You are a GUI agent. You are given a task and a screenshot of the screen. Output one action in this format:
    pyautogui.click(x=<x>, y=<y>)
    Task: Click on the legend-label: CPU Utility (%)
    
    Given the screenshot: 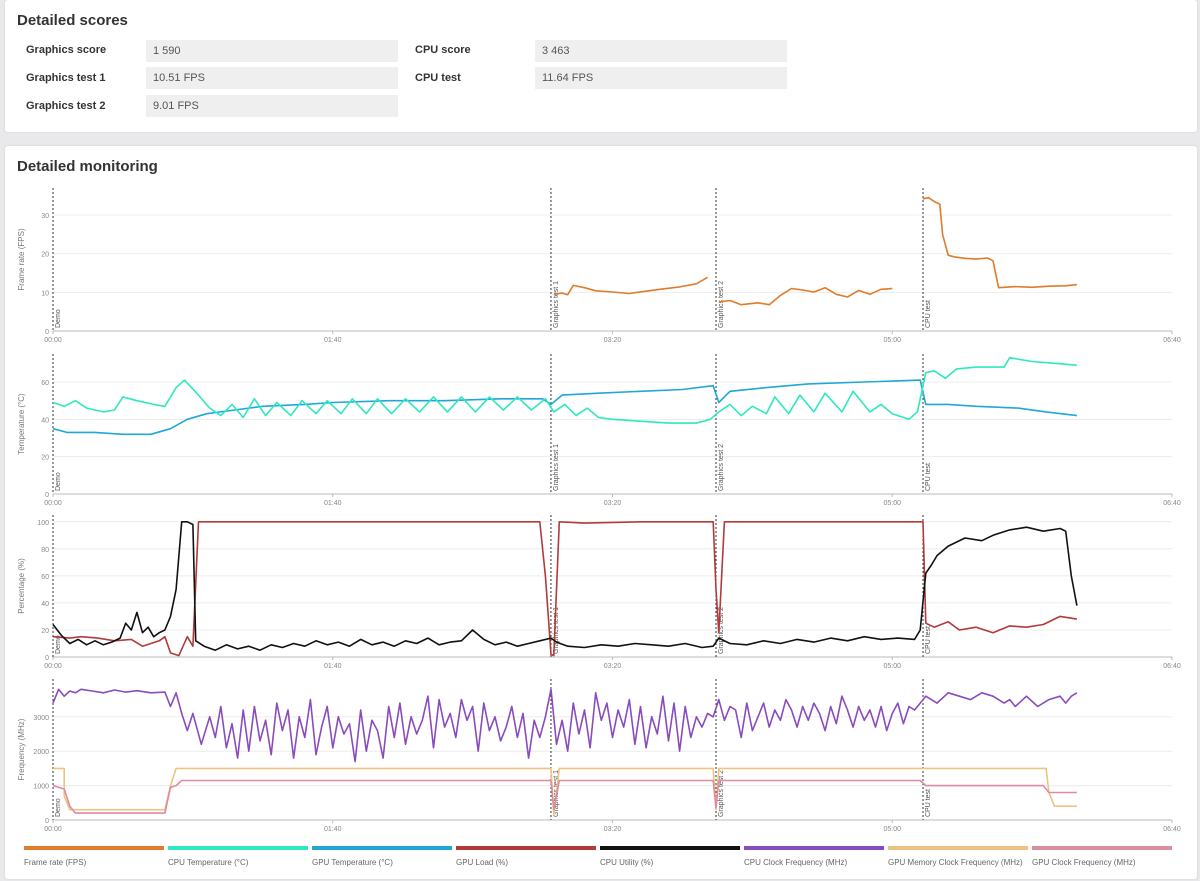 What is the action you would take?
    pyautogui.click(x=627, y=862)
    